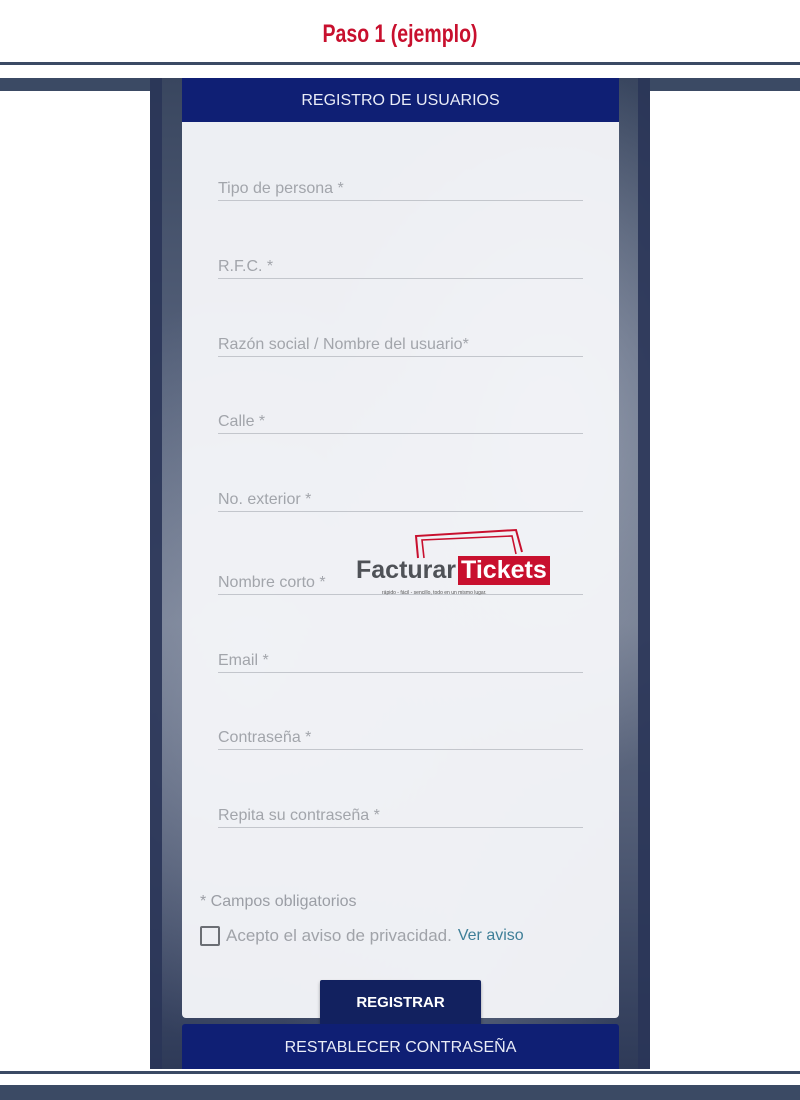  I want to click on watermark-brand: Facturar Tickets, so click(453, 570).